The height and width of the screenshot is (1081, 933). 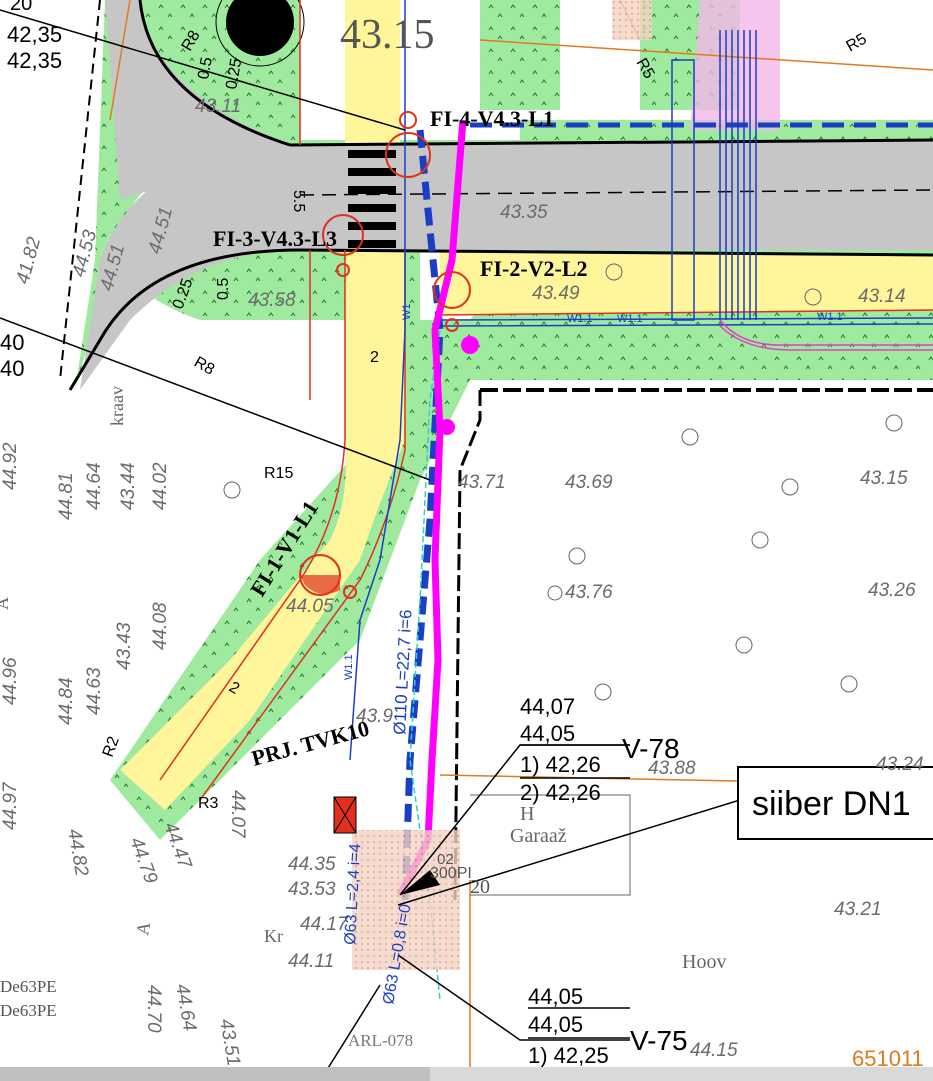 What do you see at coordinates (10, 681) in the screenshot?
I see `left-elevation: 44.96` at bounding box center [10, 681].